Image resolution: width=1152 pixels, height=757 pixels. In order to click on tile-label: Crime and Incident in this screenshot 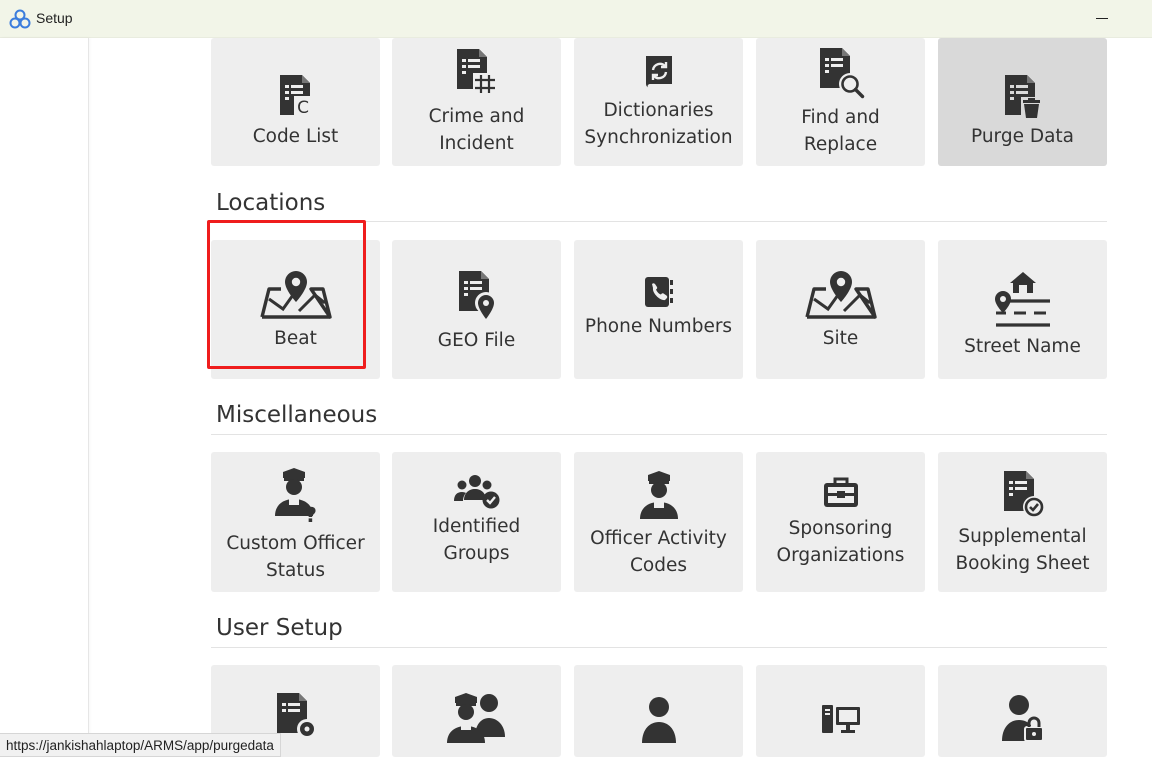, I will do `click(476, 130)`.